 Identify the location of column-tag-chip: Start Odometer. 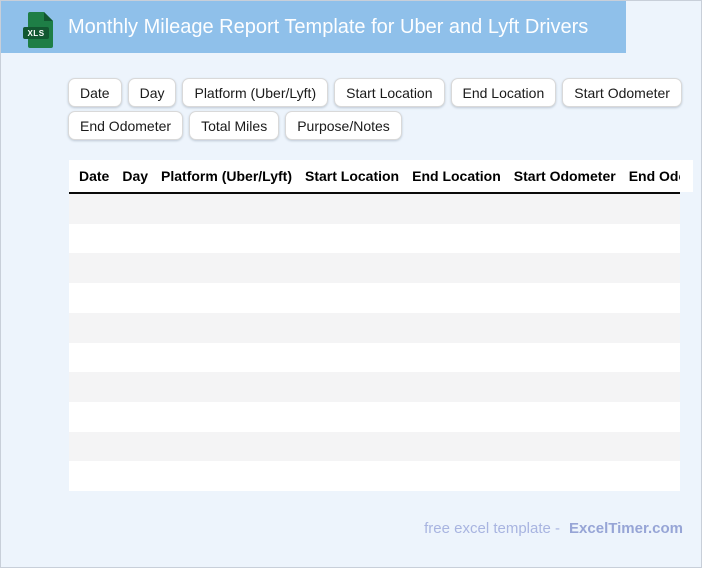
(622, 92).